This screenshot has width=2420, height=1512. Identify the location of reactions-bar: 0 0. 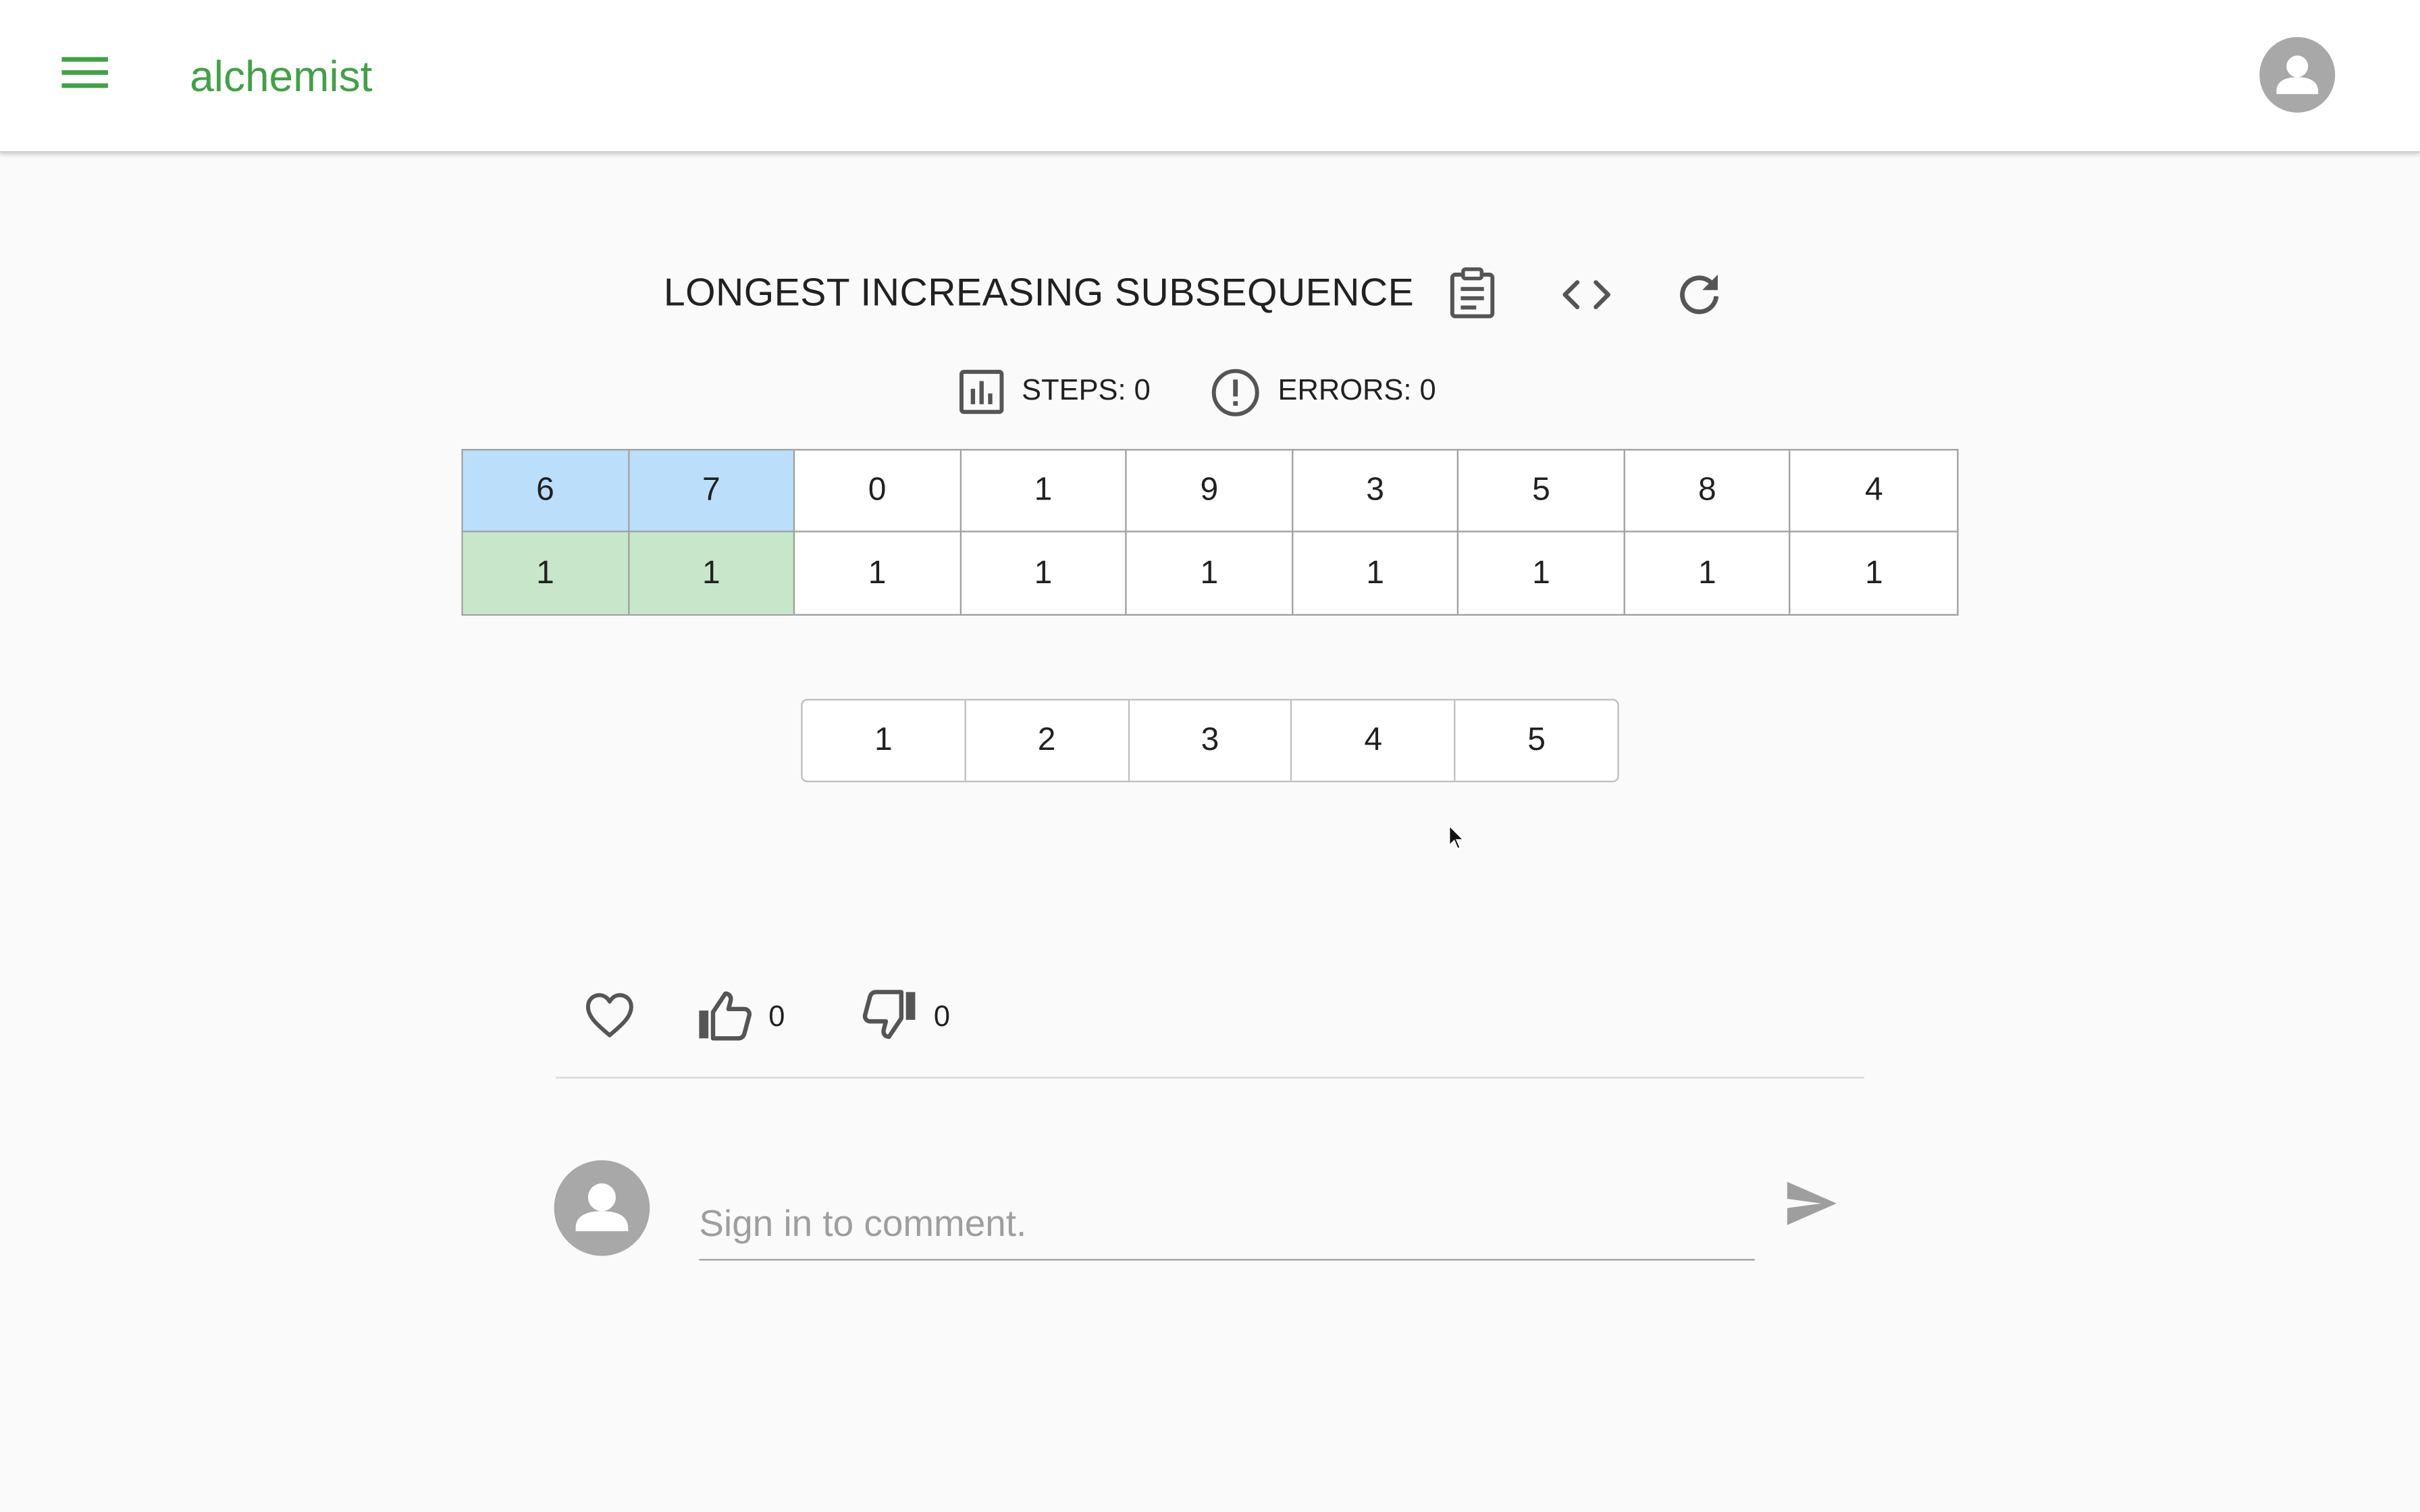
(1210, 1028).